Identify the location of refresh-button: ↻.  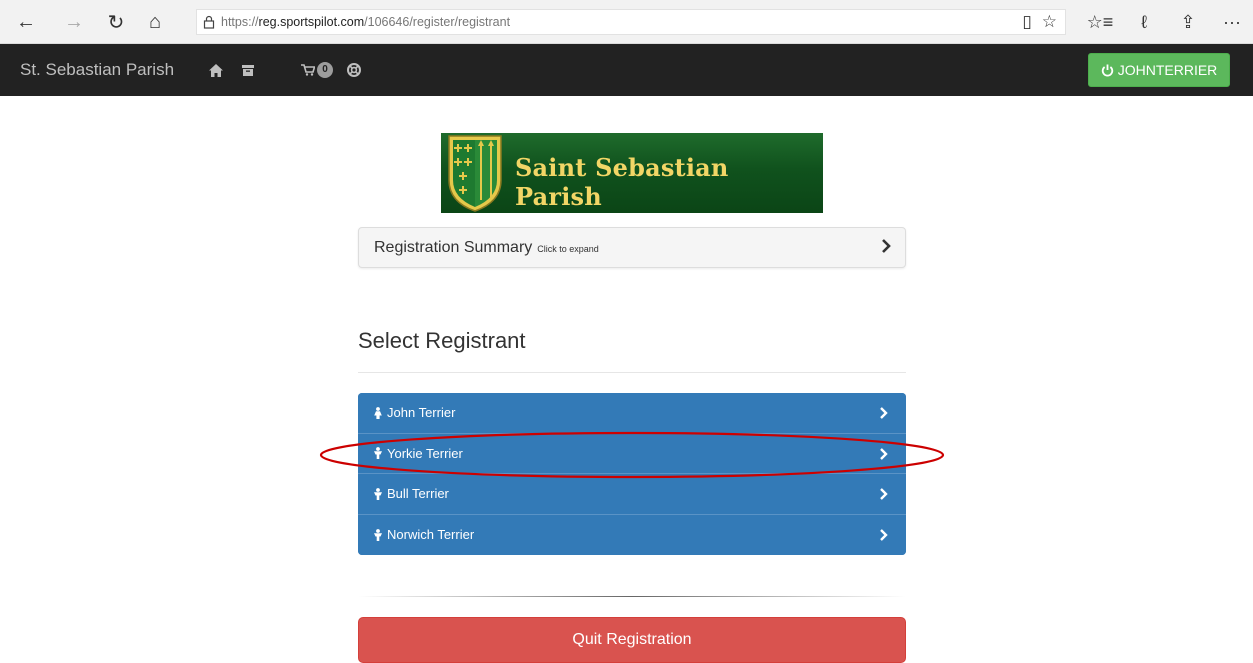
(116, 22).